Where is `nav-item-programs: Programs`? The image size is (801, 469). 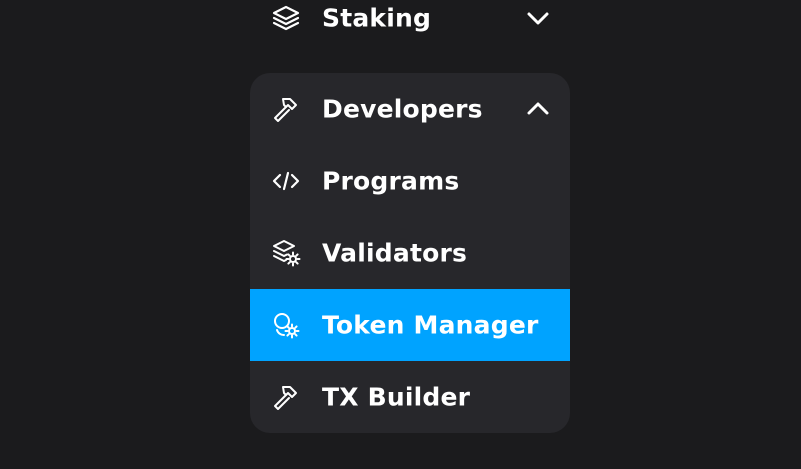 nav-item-programs: Programs is located at coordinates (410, 181).